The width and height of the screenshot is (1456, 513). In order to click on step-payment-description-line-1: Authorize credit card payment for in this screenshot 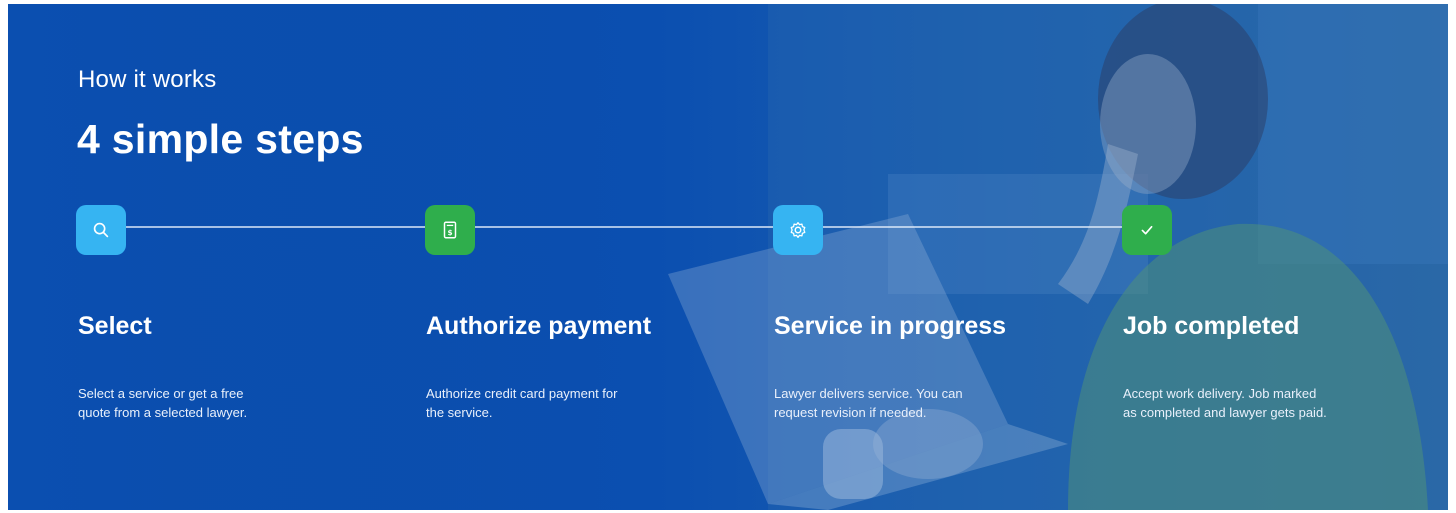, I will do `click(522, 393)`.